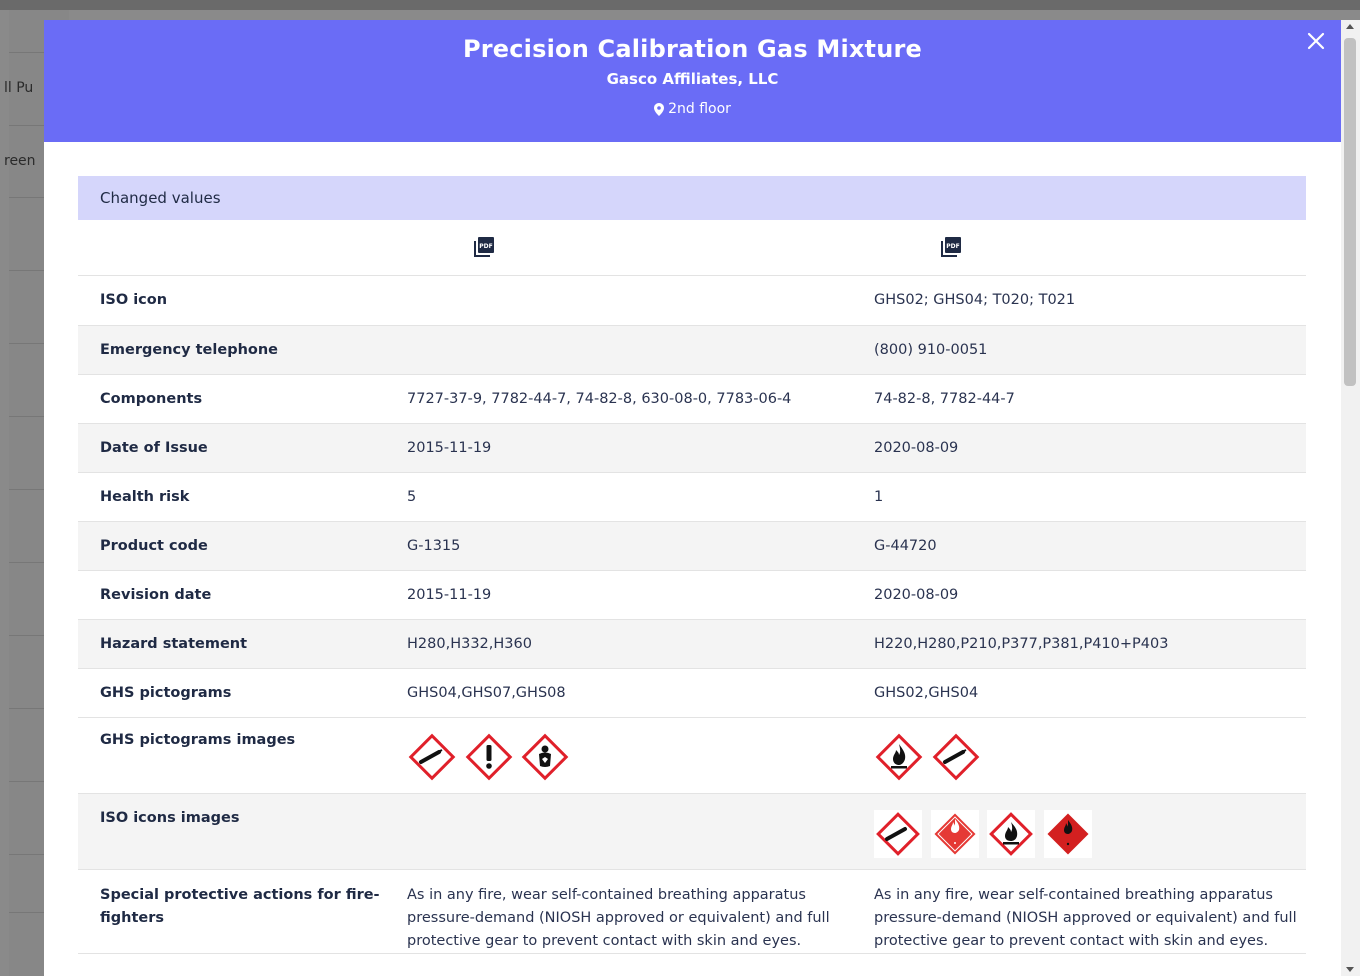  Describe the element at coordinates (231, 399) in the screenshot. I see `row-label: Components` at that location.